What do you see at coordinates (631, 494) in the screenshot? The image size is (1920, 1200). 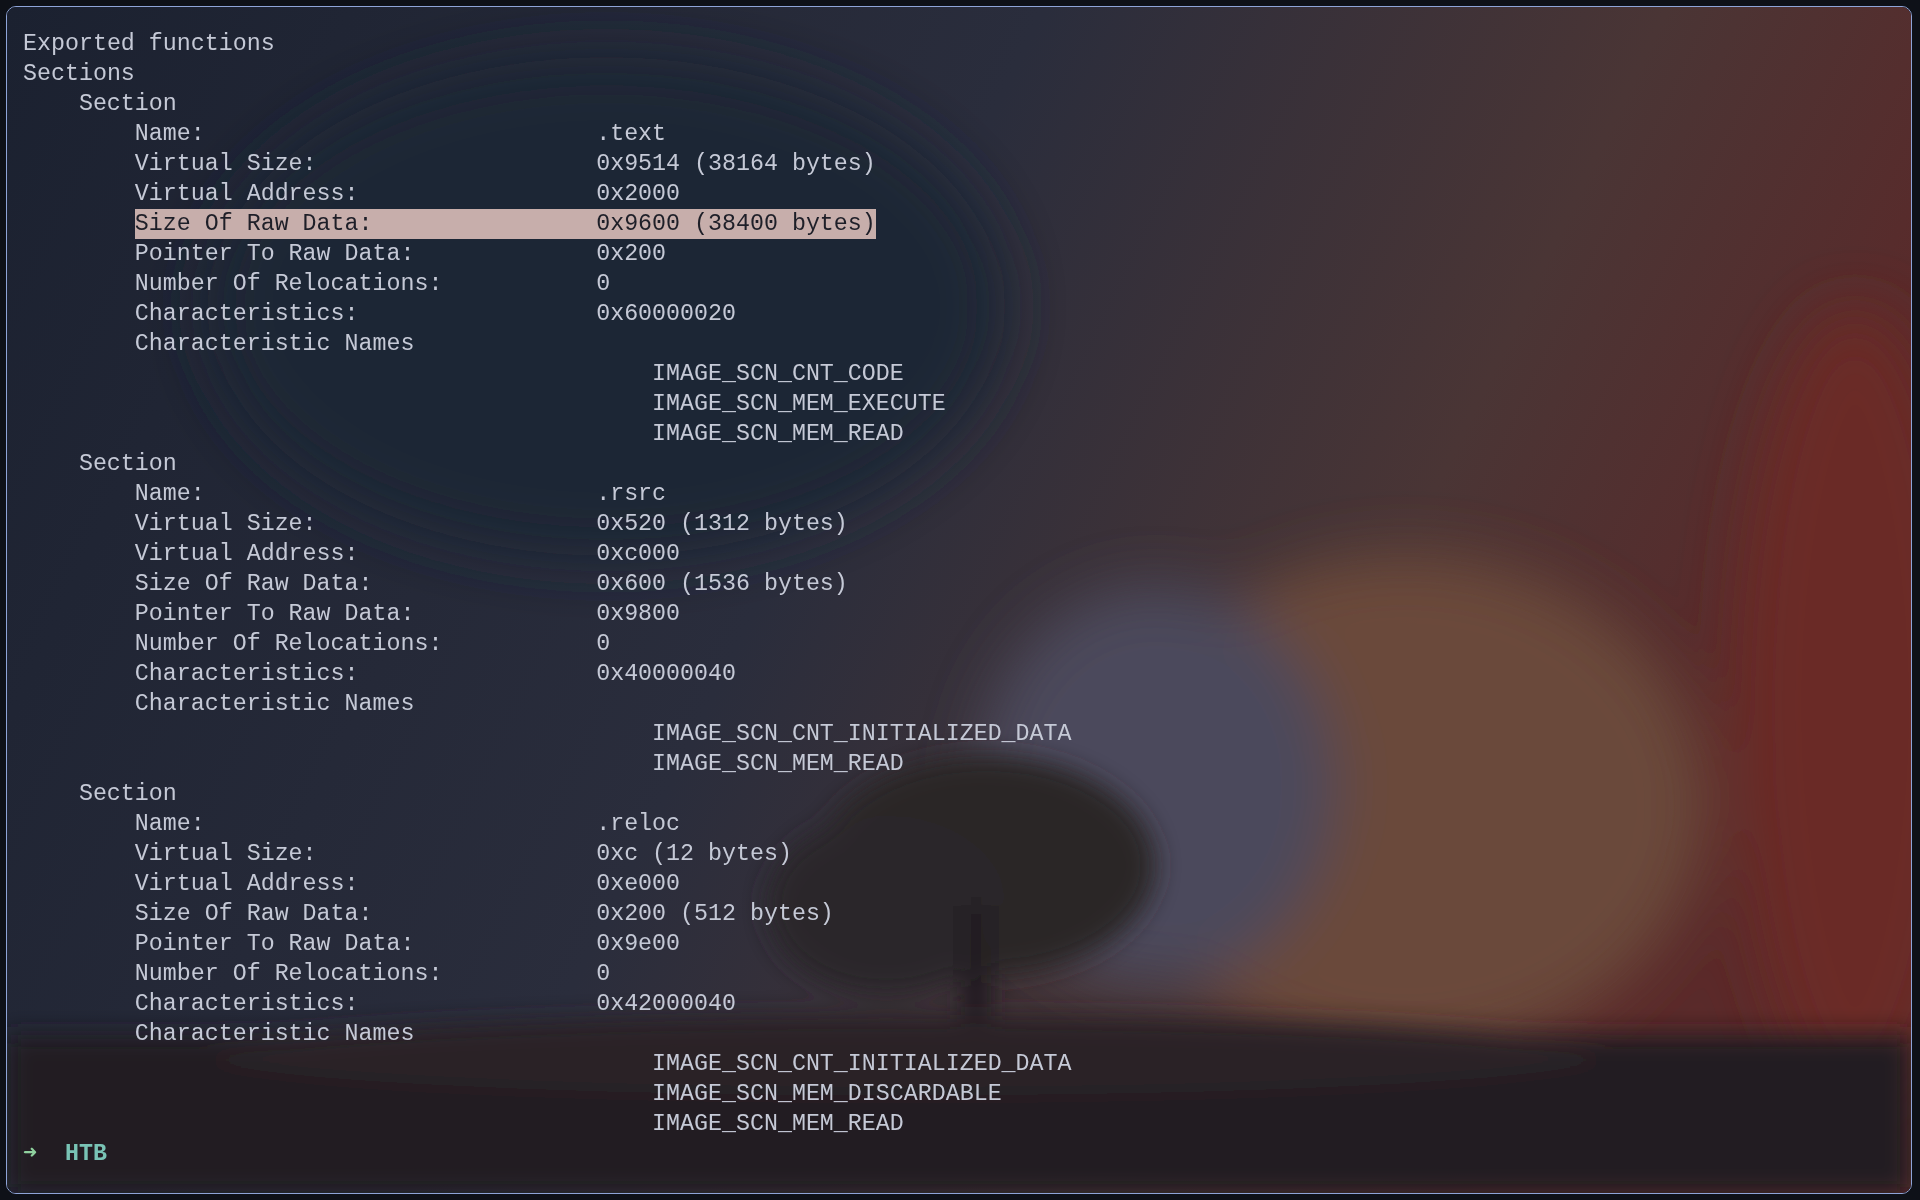 I see `field-value: .rsrc` at bounding box center [631, 494].